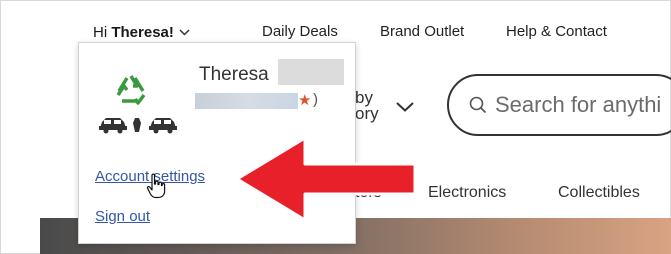 This screenshot has height=254, width=671. I want to click on greeting-name: Theresa!, so click(142, 32).